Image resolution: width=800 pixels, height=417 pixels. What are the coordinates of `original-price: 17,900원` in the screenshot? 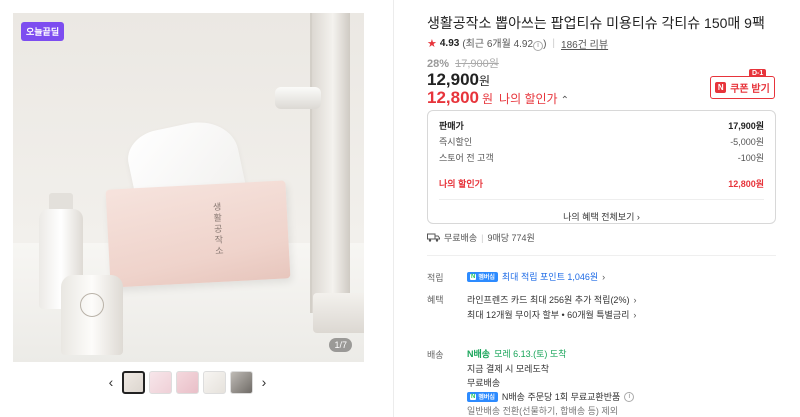 It's located at (477, 64).